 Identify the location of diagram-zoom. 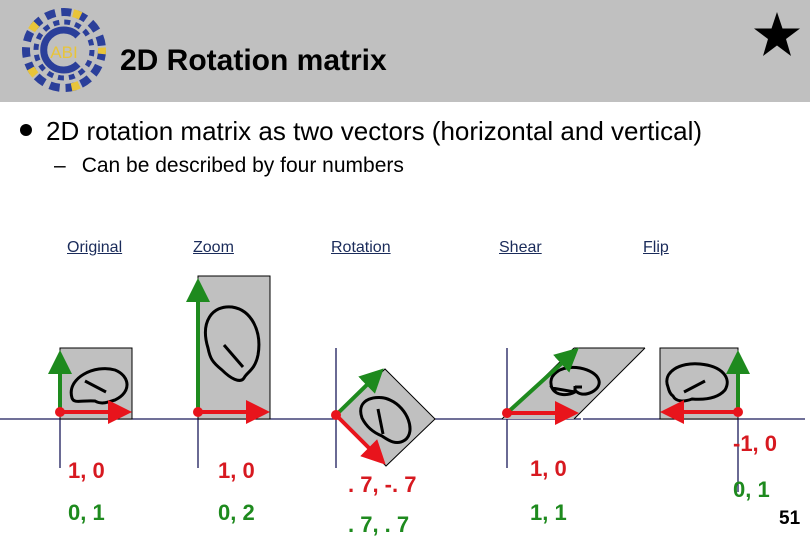
(228, 349).